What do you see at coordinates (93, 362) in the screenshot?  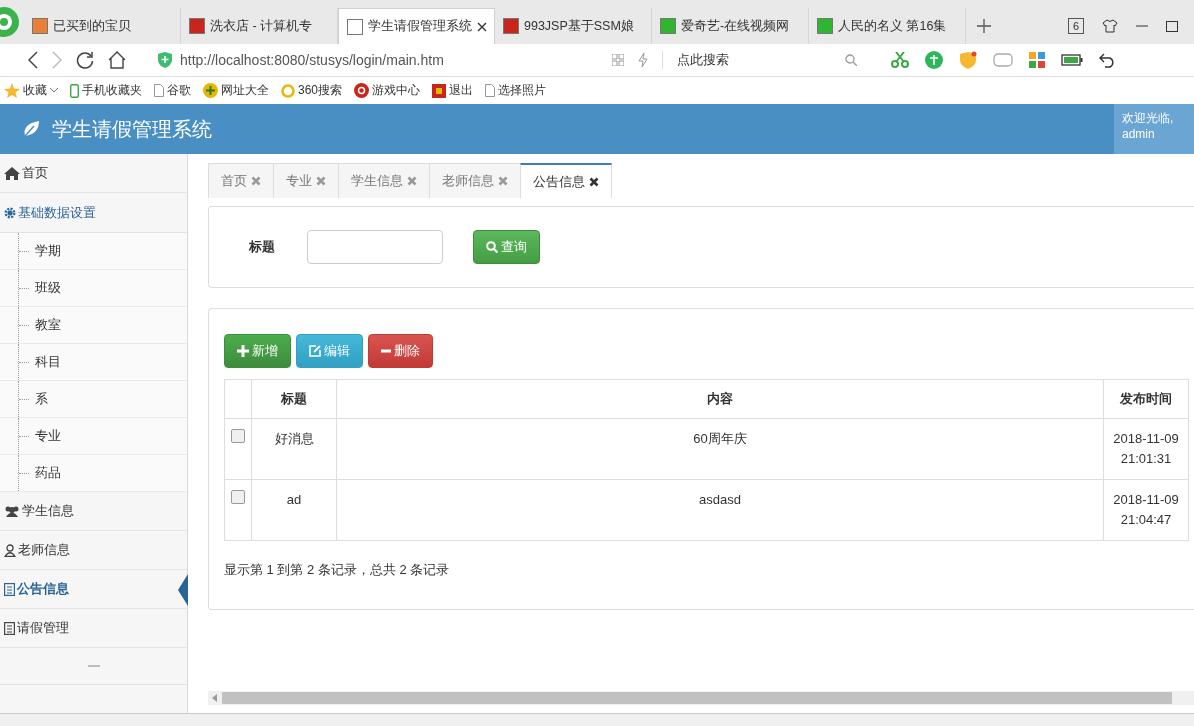 I see `sidebar-subitem: 科目` at bounding box center [93, 362].